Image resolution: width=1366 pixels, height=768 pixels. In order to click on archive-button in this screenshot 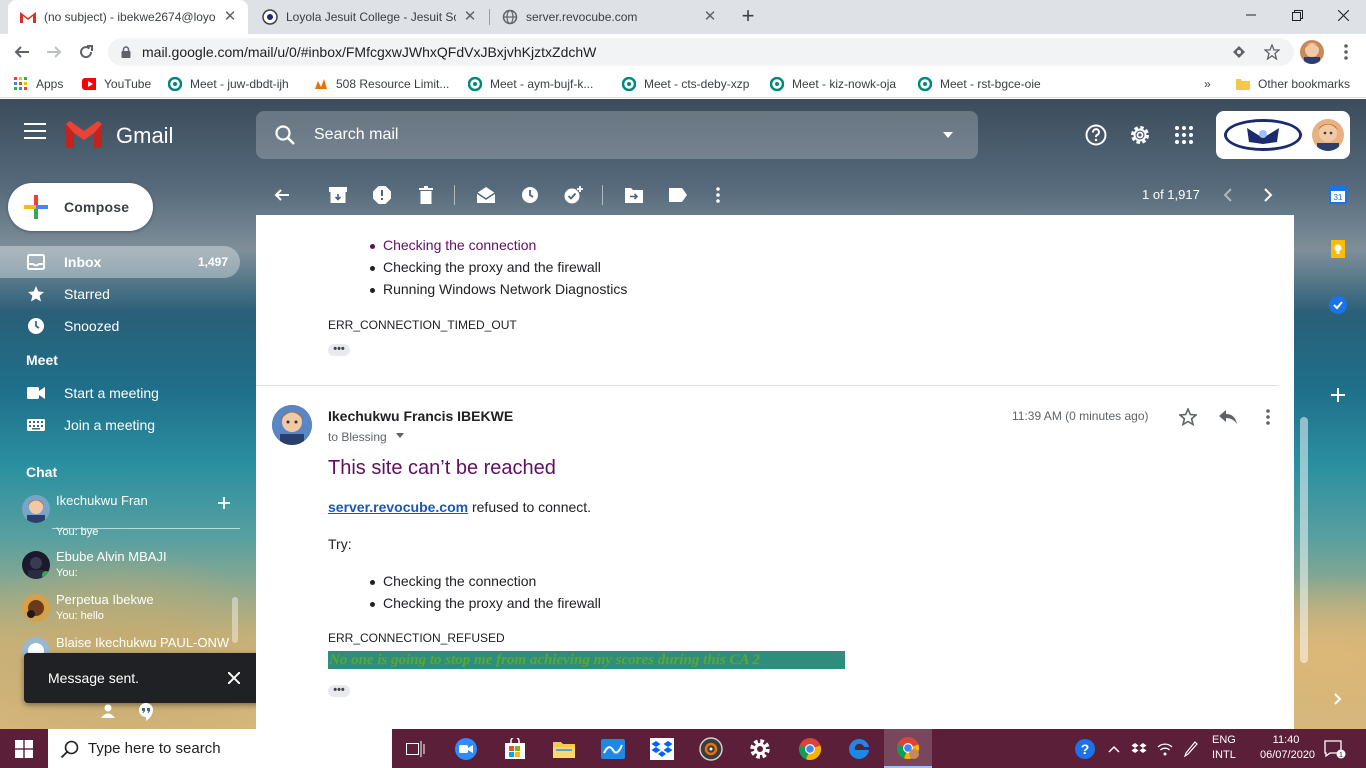, I will do `click(338, 195)`.